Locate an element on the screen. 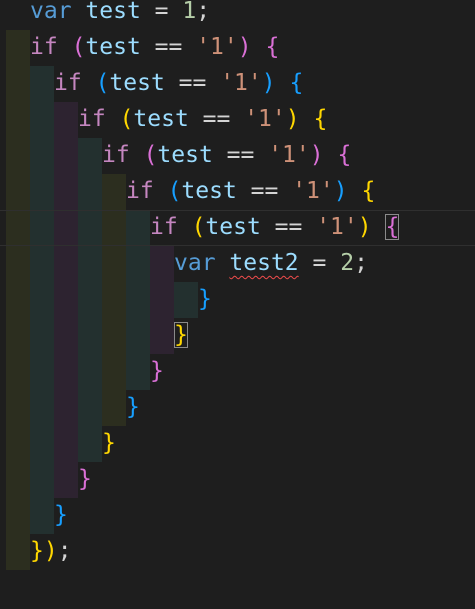 The image size is (475, 609). bracket-token: }) is located at coordinates (44, 551).